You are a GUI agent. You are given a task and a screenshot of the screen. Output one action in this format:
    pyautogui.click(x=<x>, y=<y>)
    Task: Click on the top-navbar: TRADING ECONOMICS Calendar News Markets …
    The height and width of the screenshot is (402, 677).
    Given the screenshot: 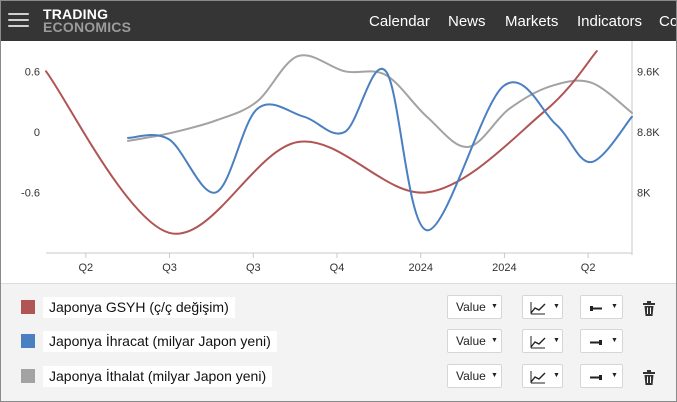 What is the action you would take?
    pyautogui.click(x=338, y=21)
    